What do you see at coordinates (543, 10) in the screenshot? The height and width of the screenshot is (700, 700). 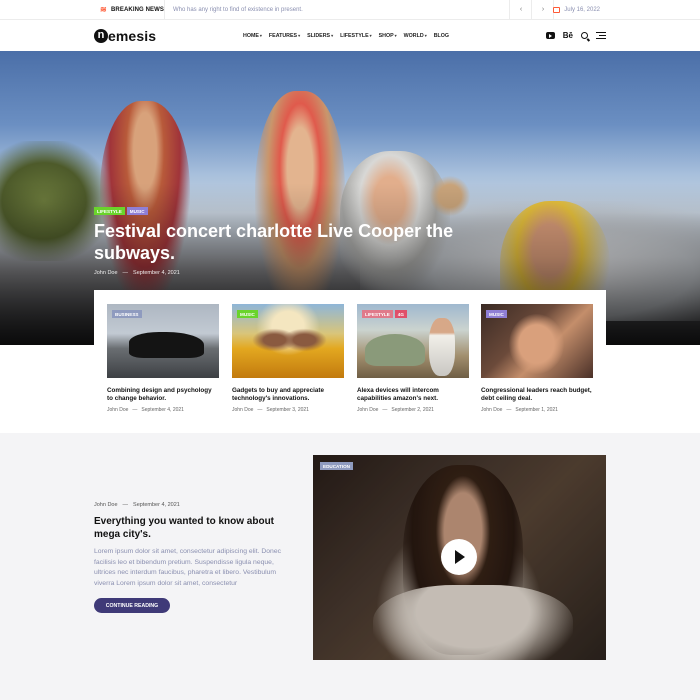 I see `ticker-next-button: ›` at bounding box center [543, 10].